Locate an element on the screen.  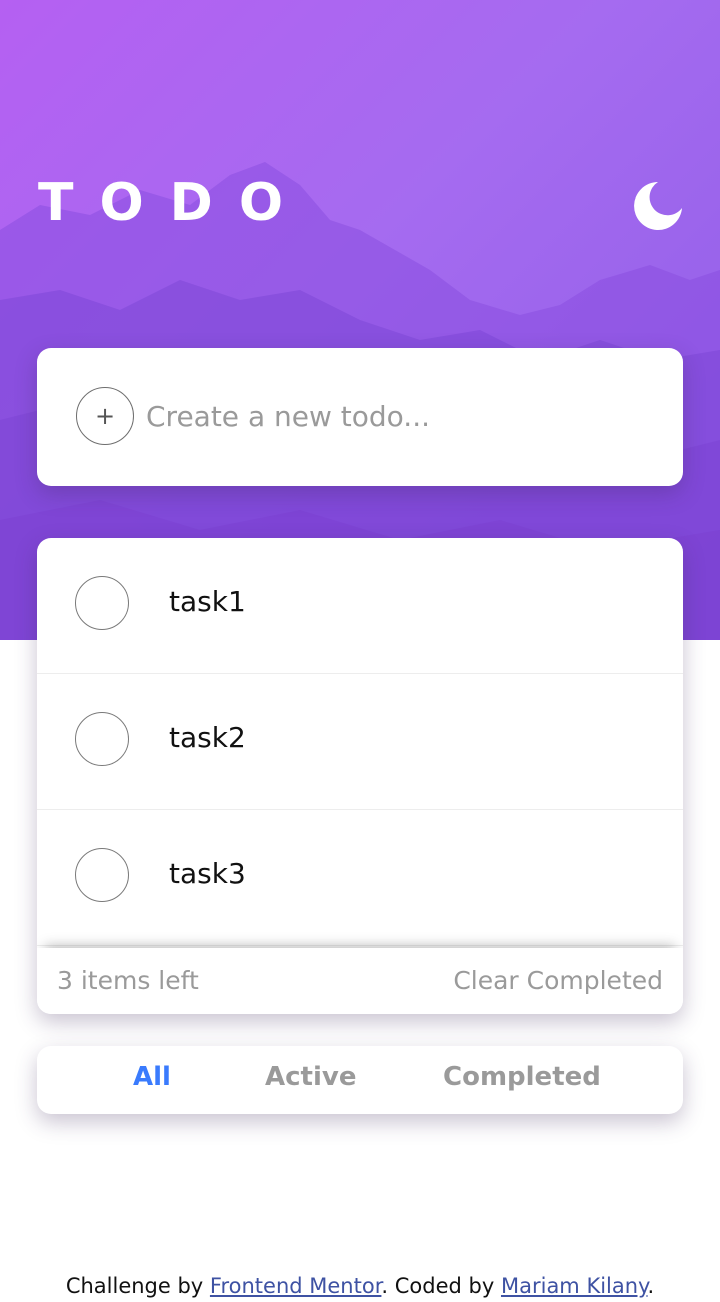
new-todo-input is located at coordinates (396, 416).